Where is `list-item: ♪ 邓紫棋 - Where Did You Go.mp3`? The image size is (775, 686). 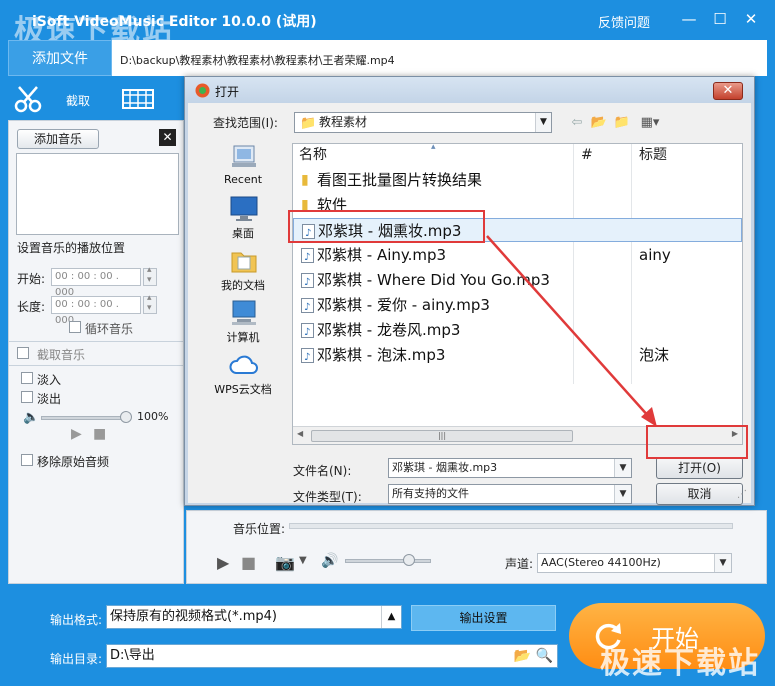
list-item: ♪ 邓紫棋 - Where Did You Go.mp3 is located at coordinates (517, 280).